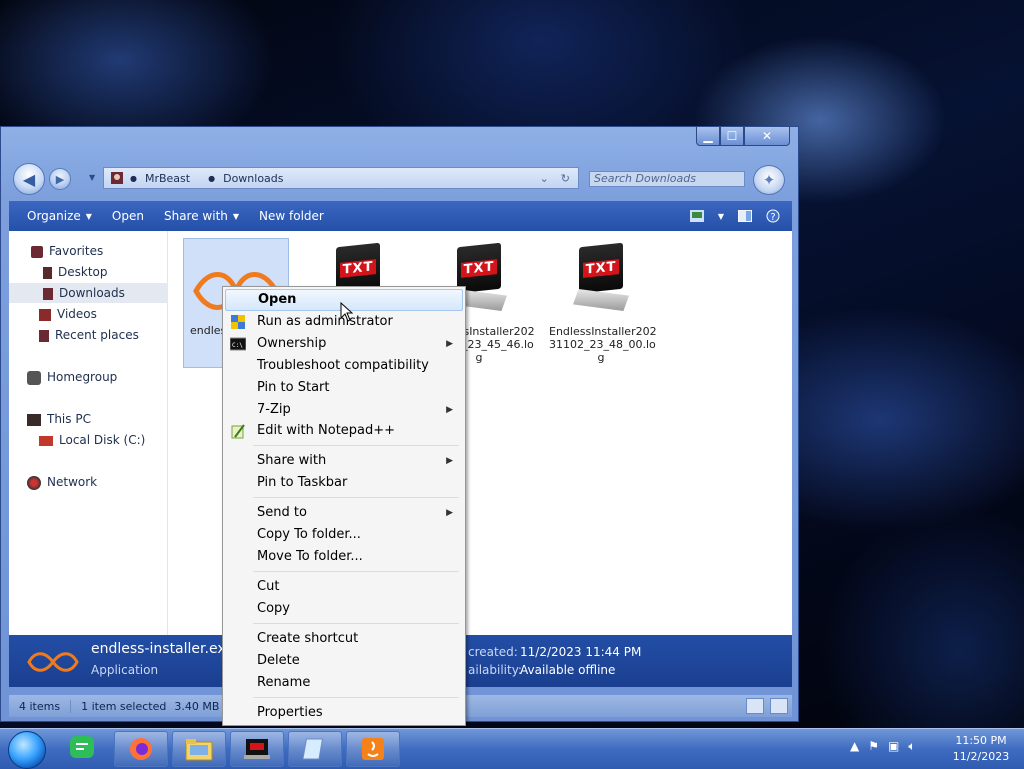 This screenshot has height=769, width=1024. Describe the element at coordinates (981, 749) in the screenshot. I see `clock: 11:50 PM 11/2/2023` at that location.